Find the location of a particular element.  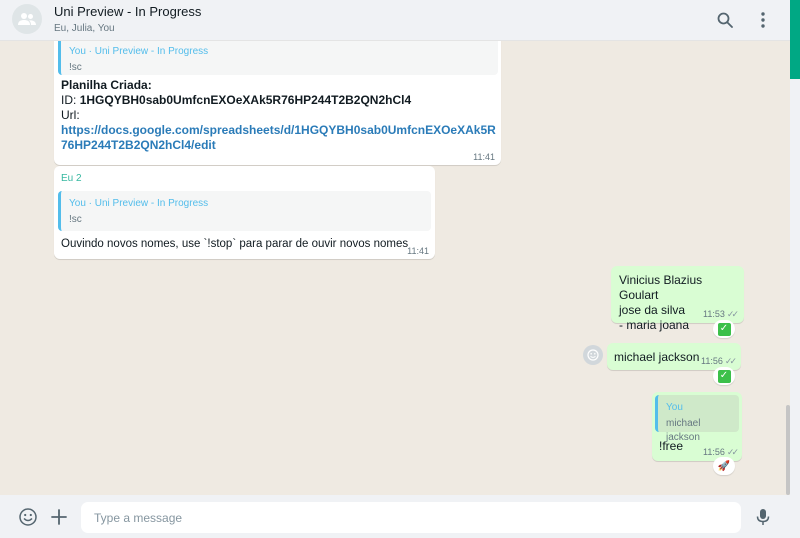

quote-author: You is located at coordinates (674, 407).